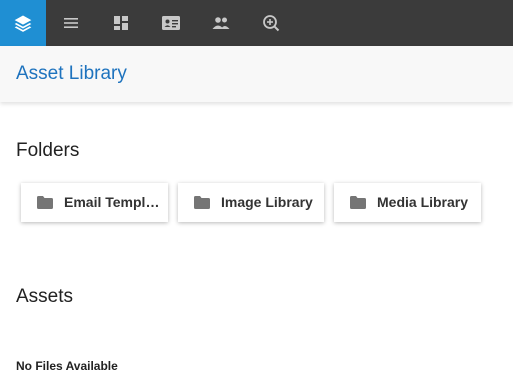 This screenshot has height=392, width=513. I want to click on top-navigation, so click(256, 23).